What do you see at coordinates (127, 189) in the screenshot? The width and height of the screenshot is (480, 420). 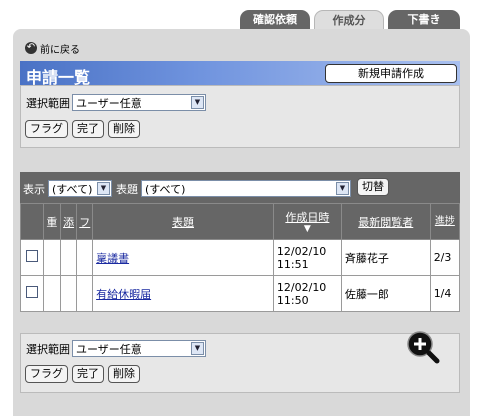 I see `subject-filter-label: 表題` at bounding box center [127, 189].